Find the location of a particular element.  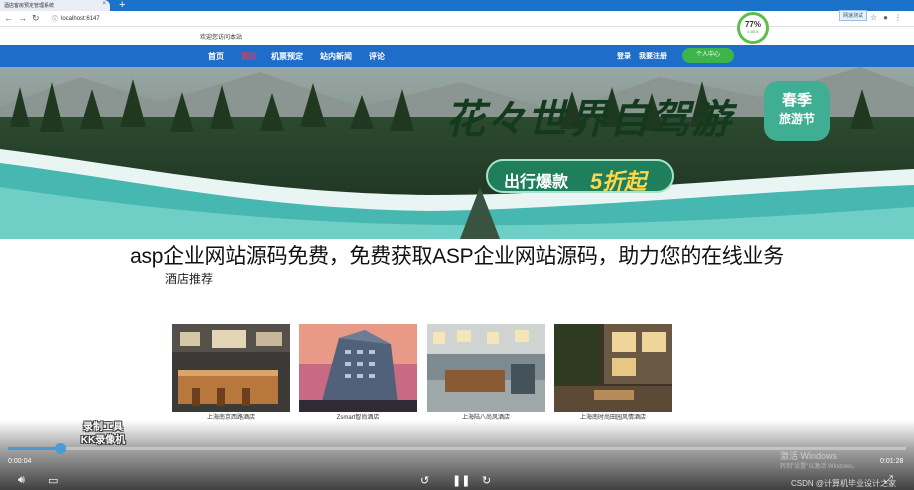

info-icon: ⓘ is located at coordinates (55, 20).